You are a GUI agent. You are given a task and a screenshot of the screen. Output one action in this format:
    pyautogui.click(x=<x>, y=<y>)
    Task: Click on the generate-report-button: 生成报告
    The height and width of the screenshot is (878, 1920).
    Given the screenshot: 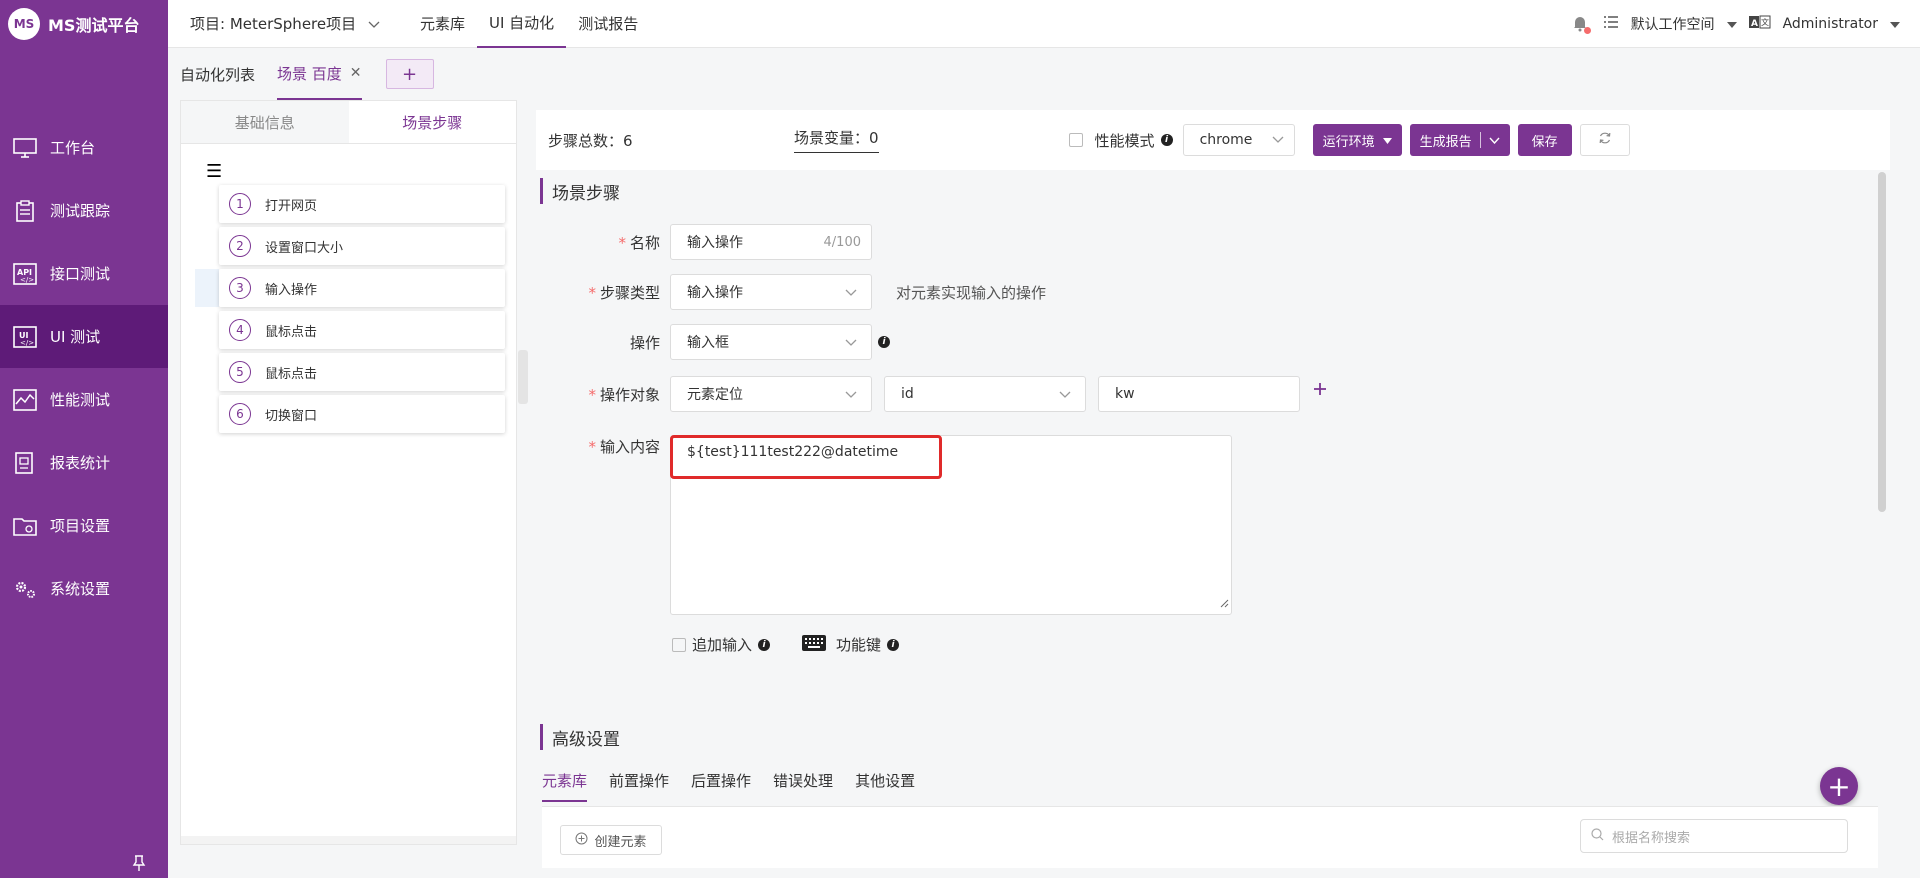 What is the action you would take?
    pyautogui.click(x=1459, y=140)
    